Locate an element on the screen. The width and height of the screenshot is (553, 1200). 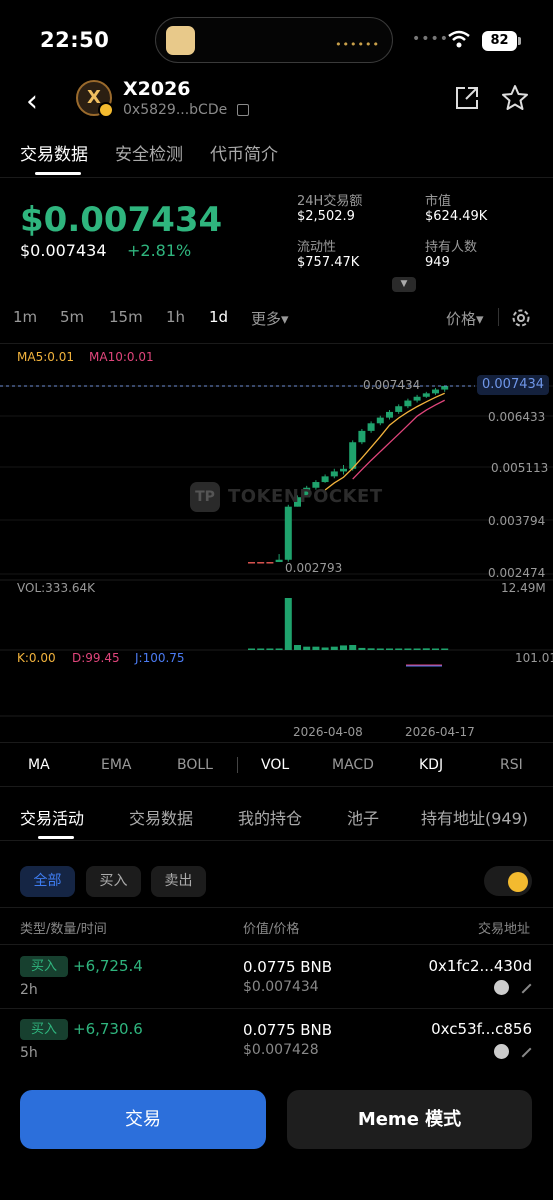
timeframe-15m: 15m is located at coordinates (126, 317).